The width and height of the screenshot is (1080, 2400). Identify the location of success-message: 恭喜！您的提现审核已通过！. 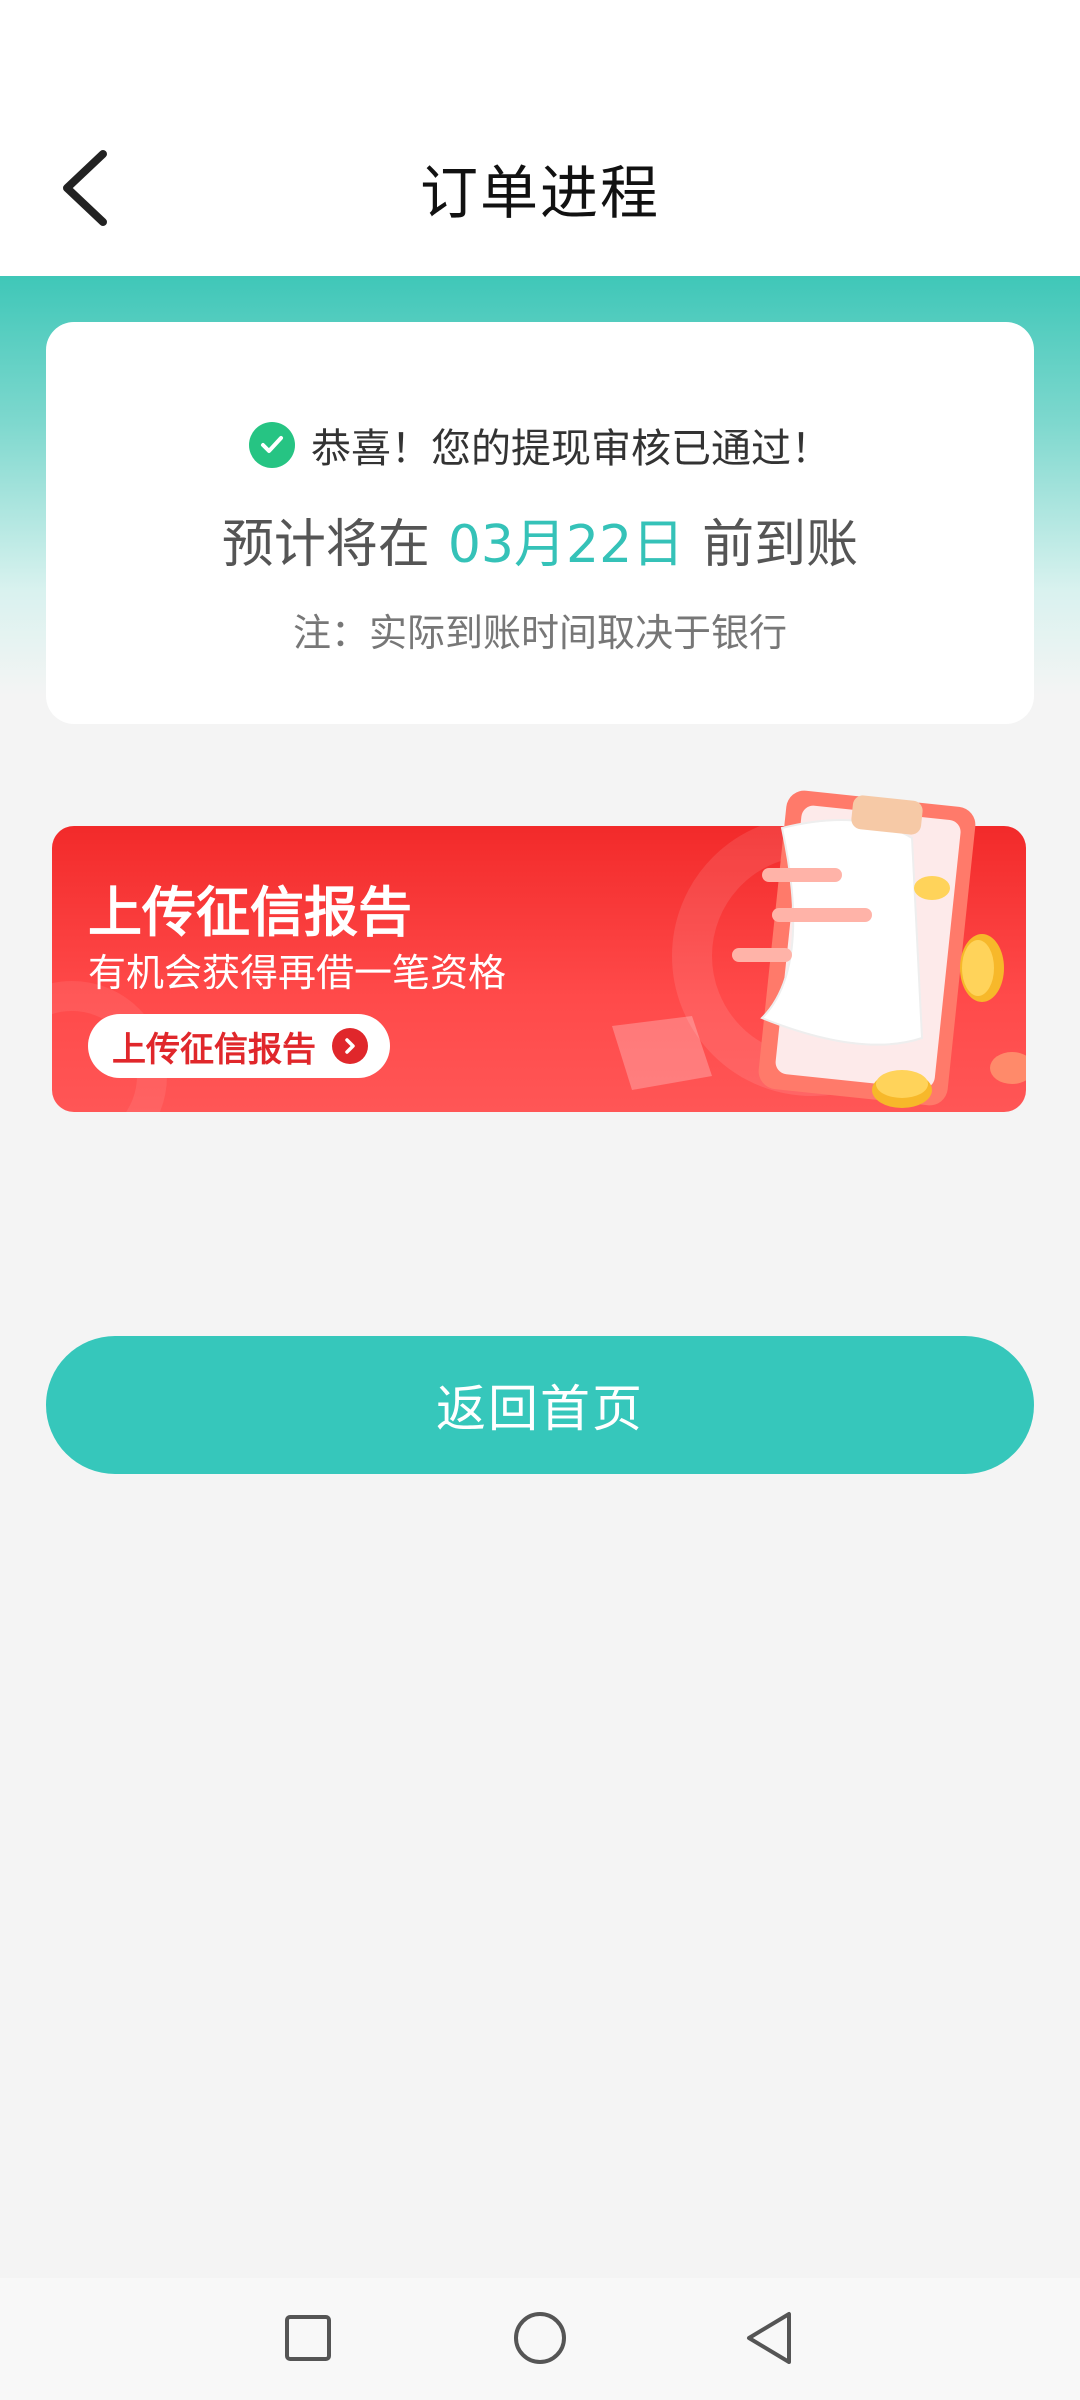
(540, 445).